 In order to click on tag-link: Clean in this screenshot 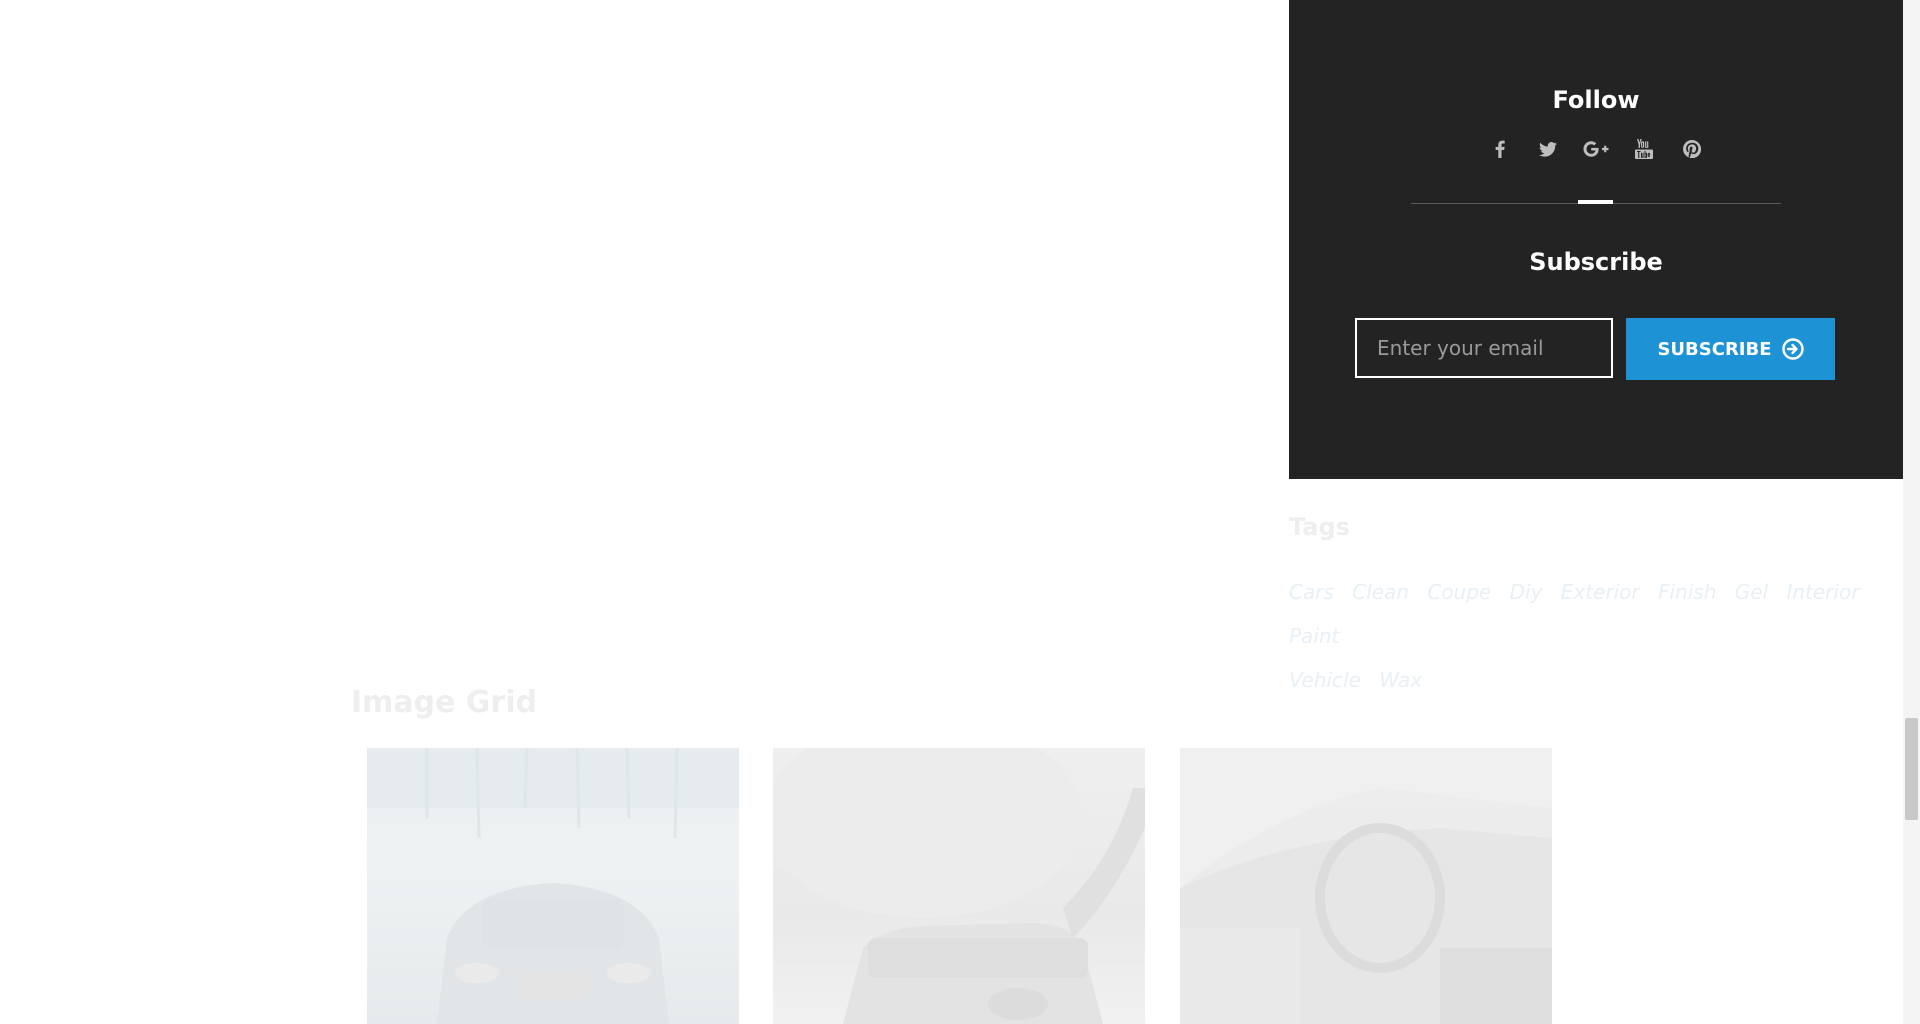, I will do `click(1380, 592)`.